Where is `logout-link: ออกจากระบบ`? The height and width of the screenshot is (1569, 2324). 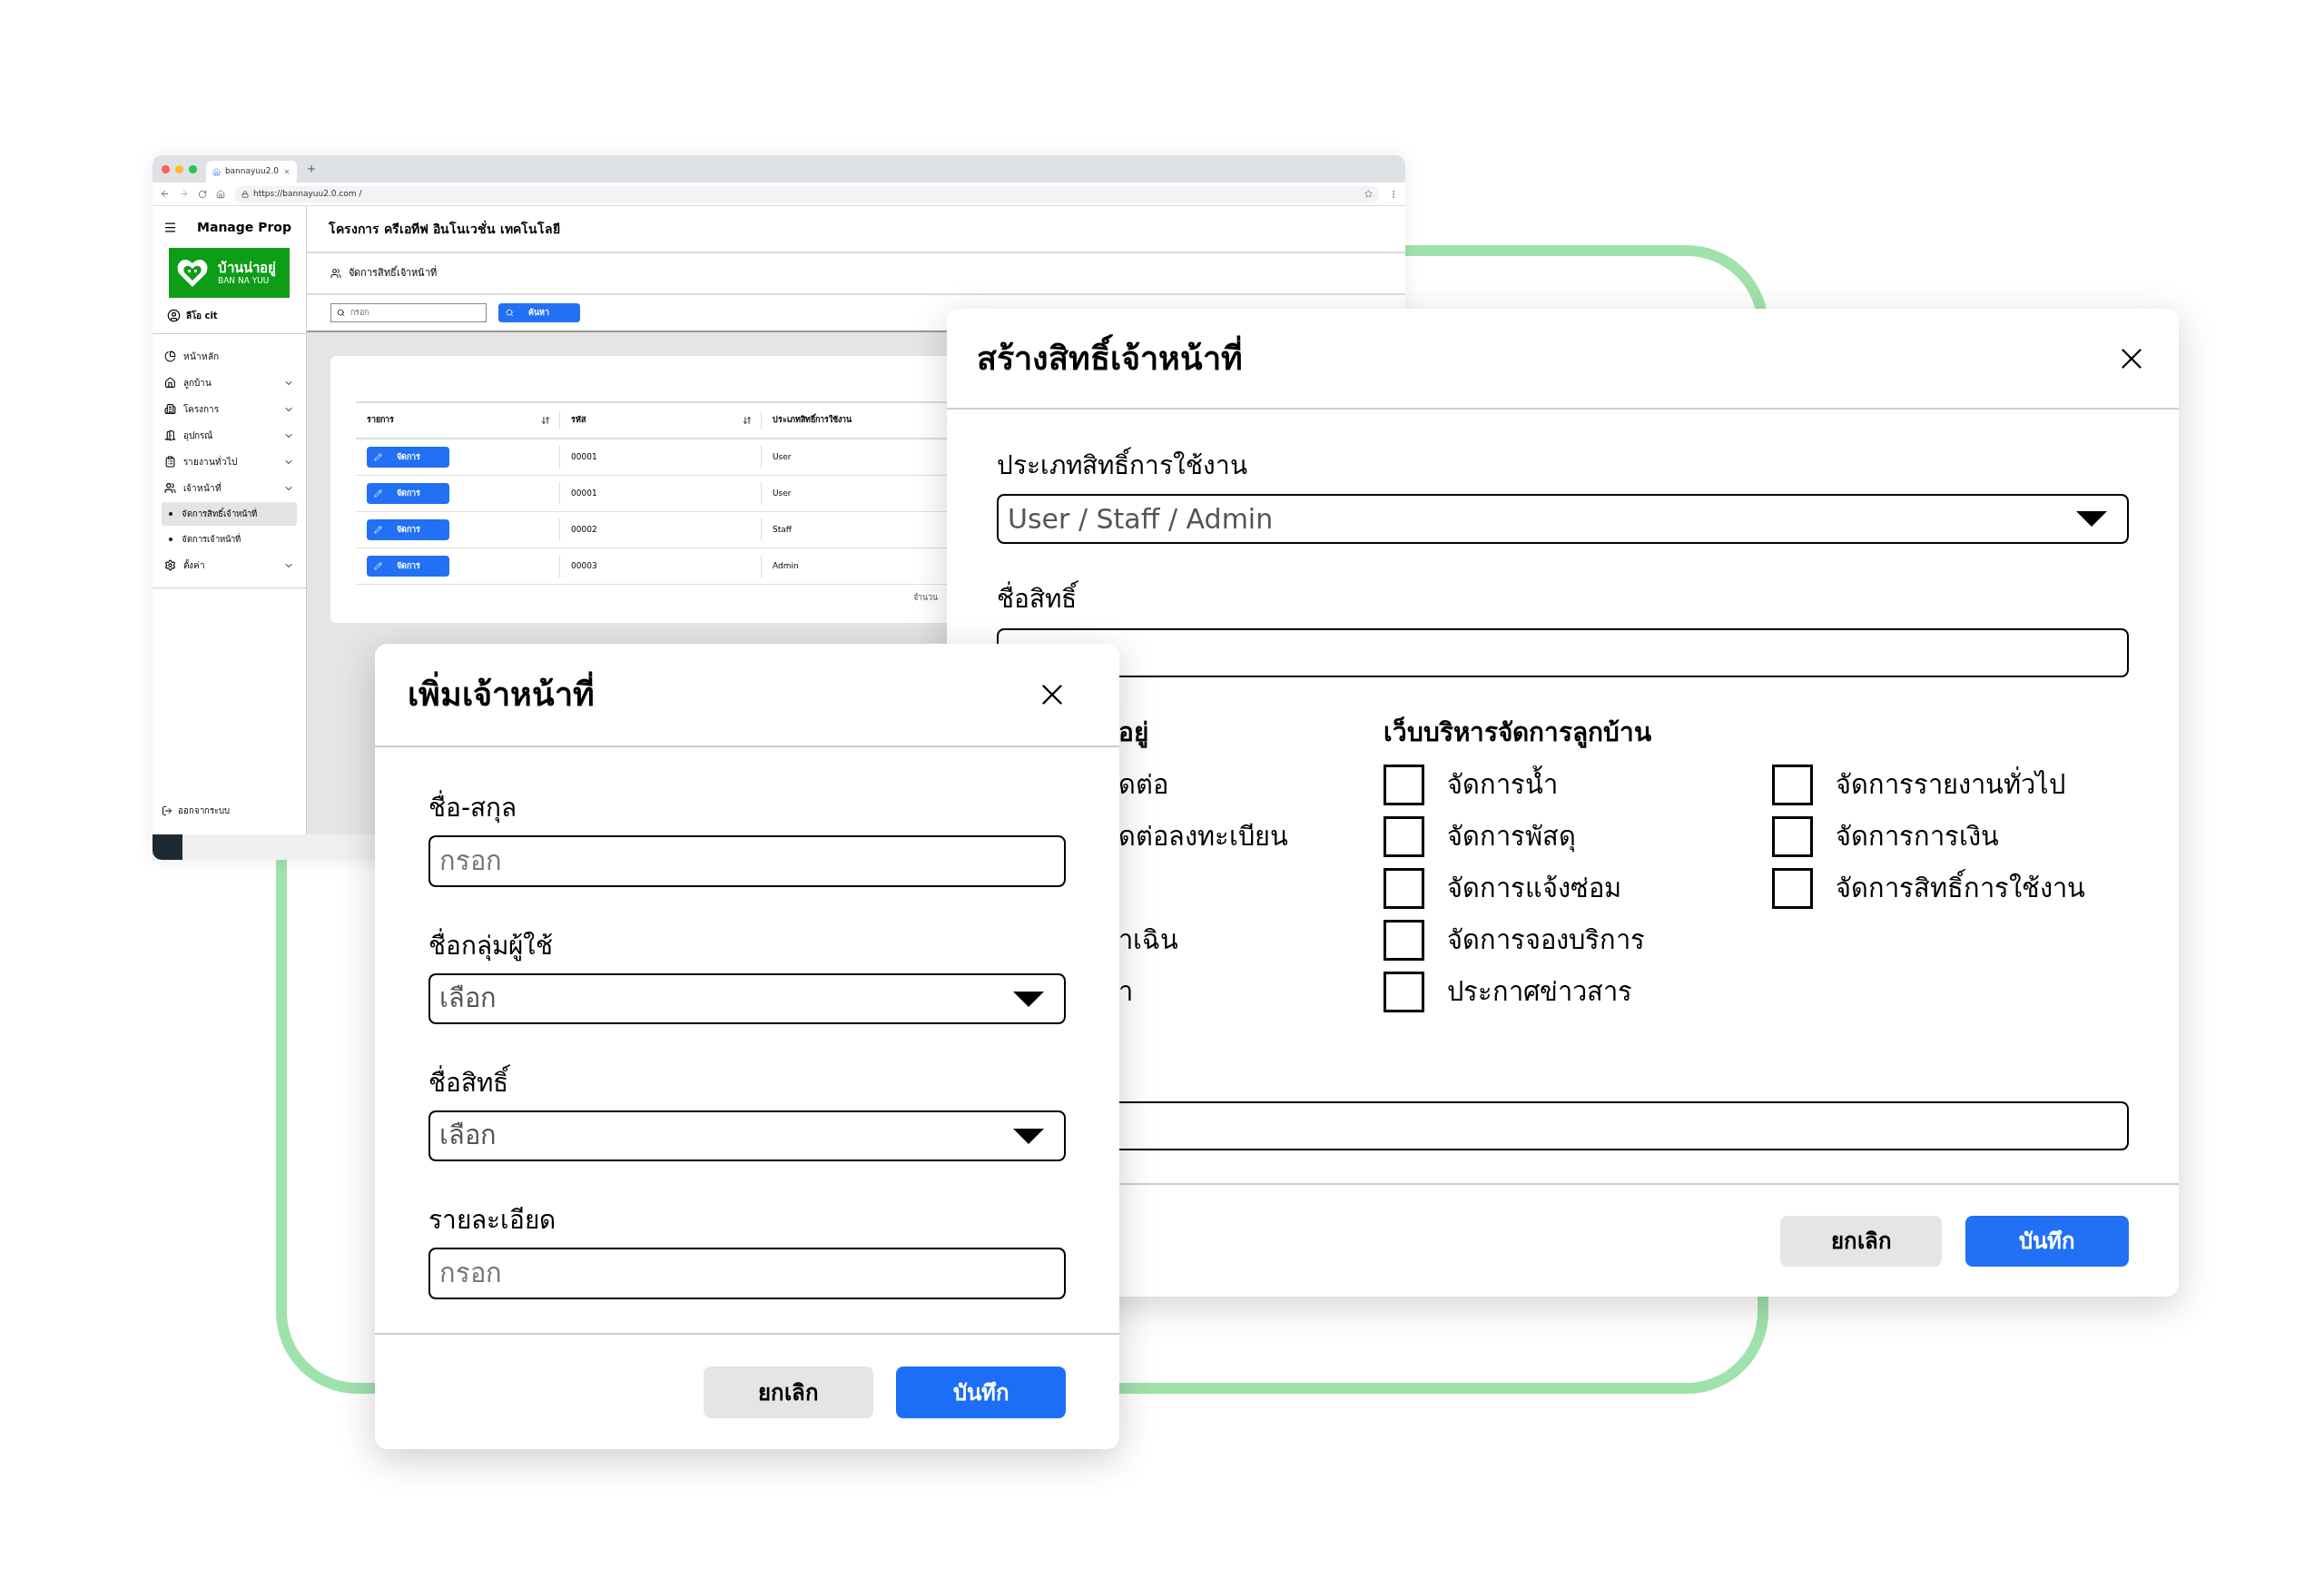
logout-link: ออกจากระบบ is located at coordinates (204, 811).